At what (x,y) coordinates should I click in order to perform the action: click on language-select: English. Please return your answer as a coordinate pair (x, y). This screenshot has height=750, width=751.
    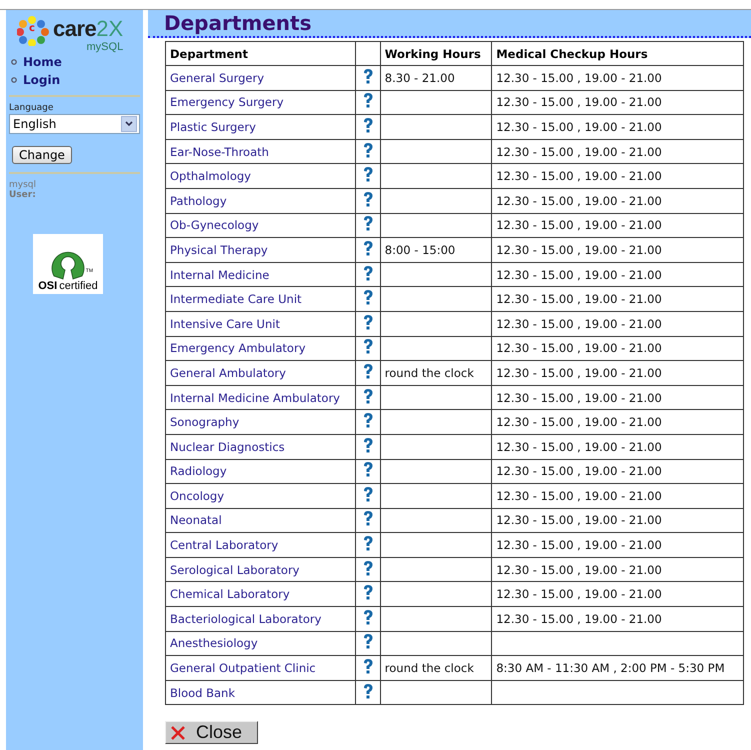
    Looking at the image, I should click on (74, 124).